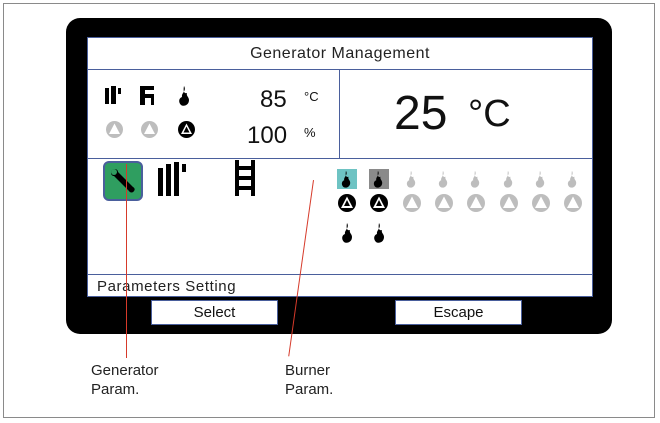 The height and width of the screenshot is (423, 660). Describe the element at coordinates (311, 96) in the screenshot. I see `water-temperature-unit: °C` at that location.